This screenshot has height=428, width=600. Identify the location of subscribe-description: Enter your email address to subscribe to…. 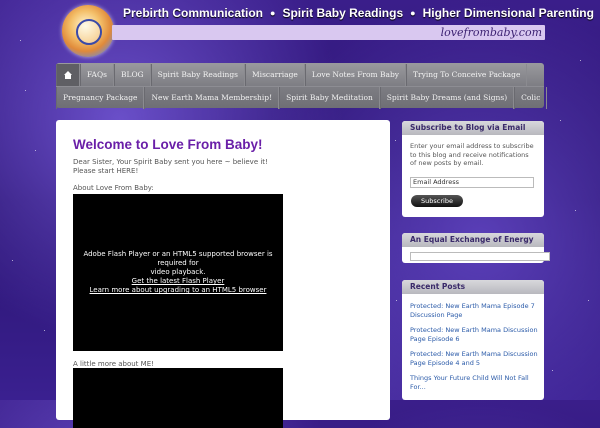
(472, 154).